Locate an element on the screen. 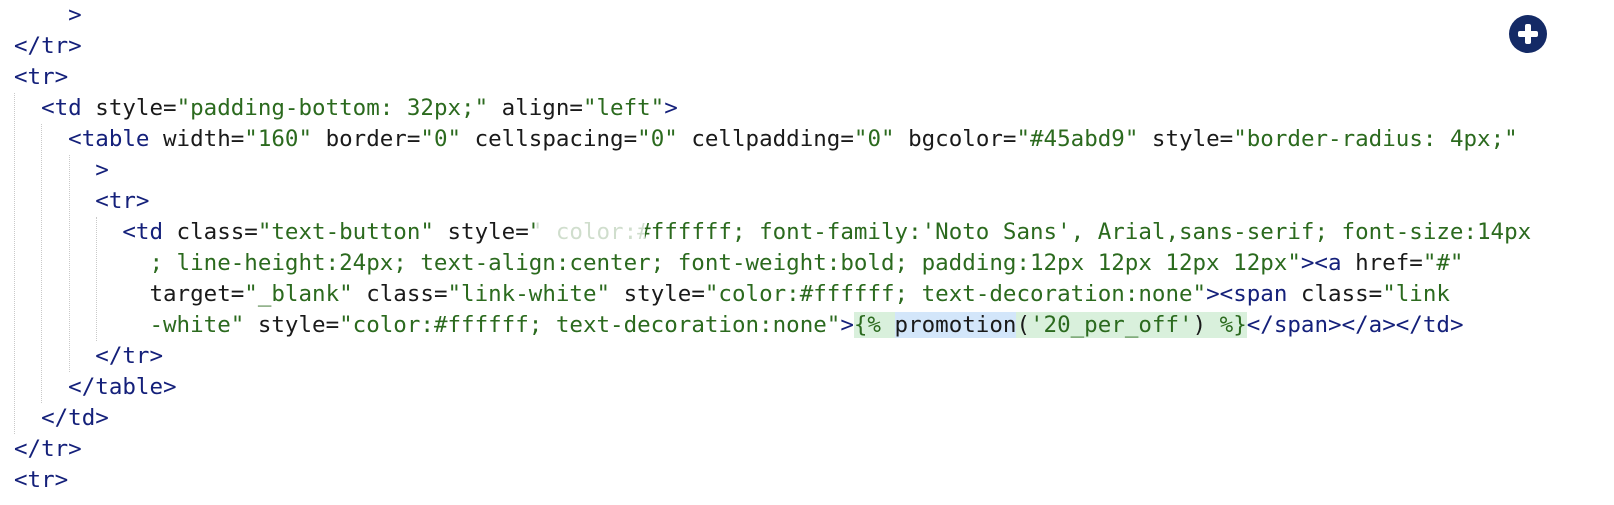  code-token: bgcolor is located at coordinates (948, 139).